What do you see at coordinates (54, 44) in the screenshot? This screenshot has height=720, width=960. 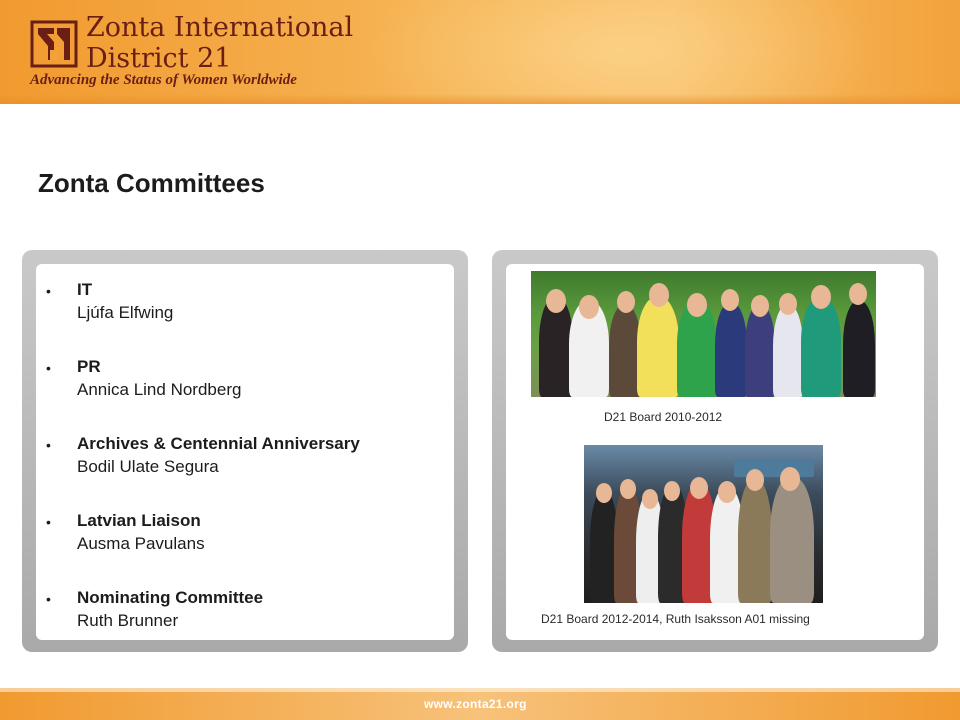 I see `zonta-logo-icon` at bounding box center [54, 44].